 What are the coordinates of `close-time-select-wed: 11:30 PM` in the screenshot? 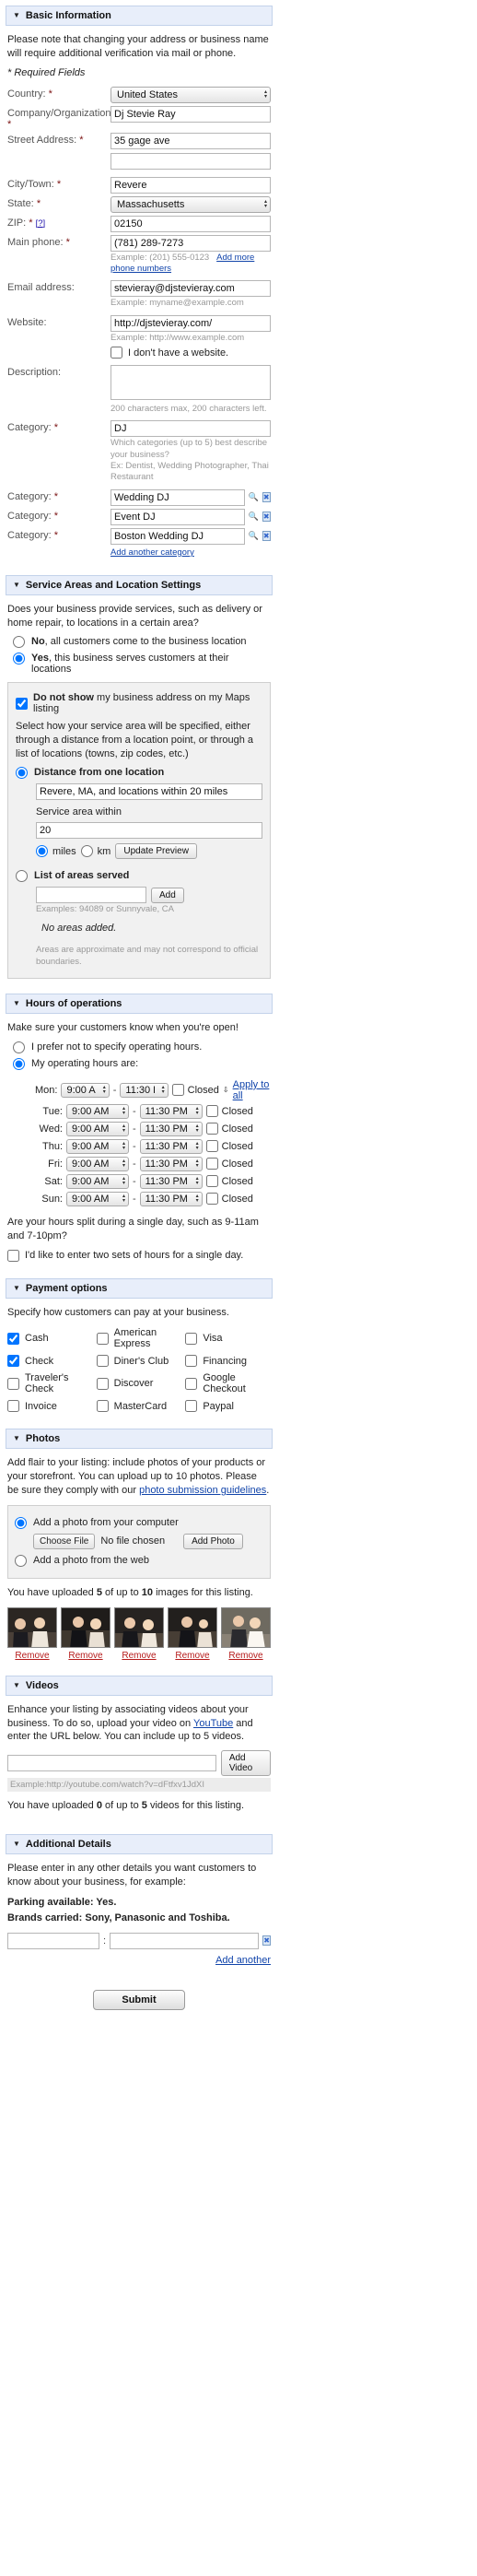 It's located at (171, 1128).